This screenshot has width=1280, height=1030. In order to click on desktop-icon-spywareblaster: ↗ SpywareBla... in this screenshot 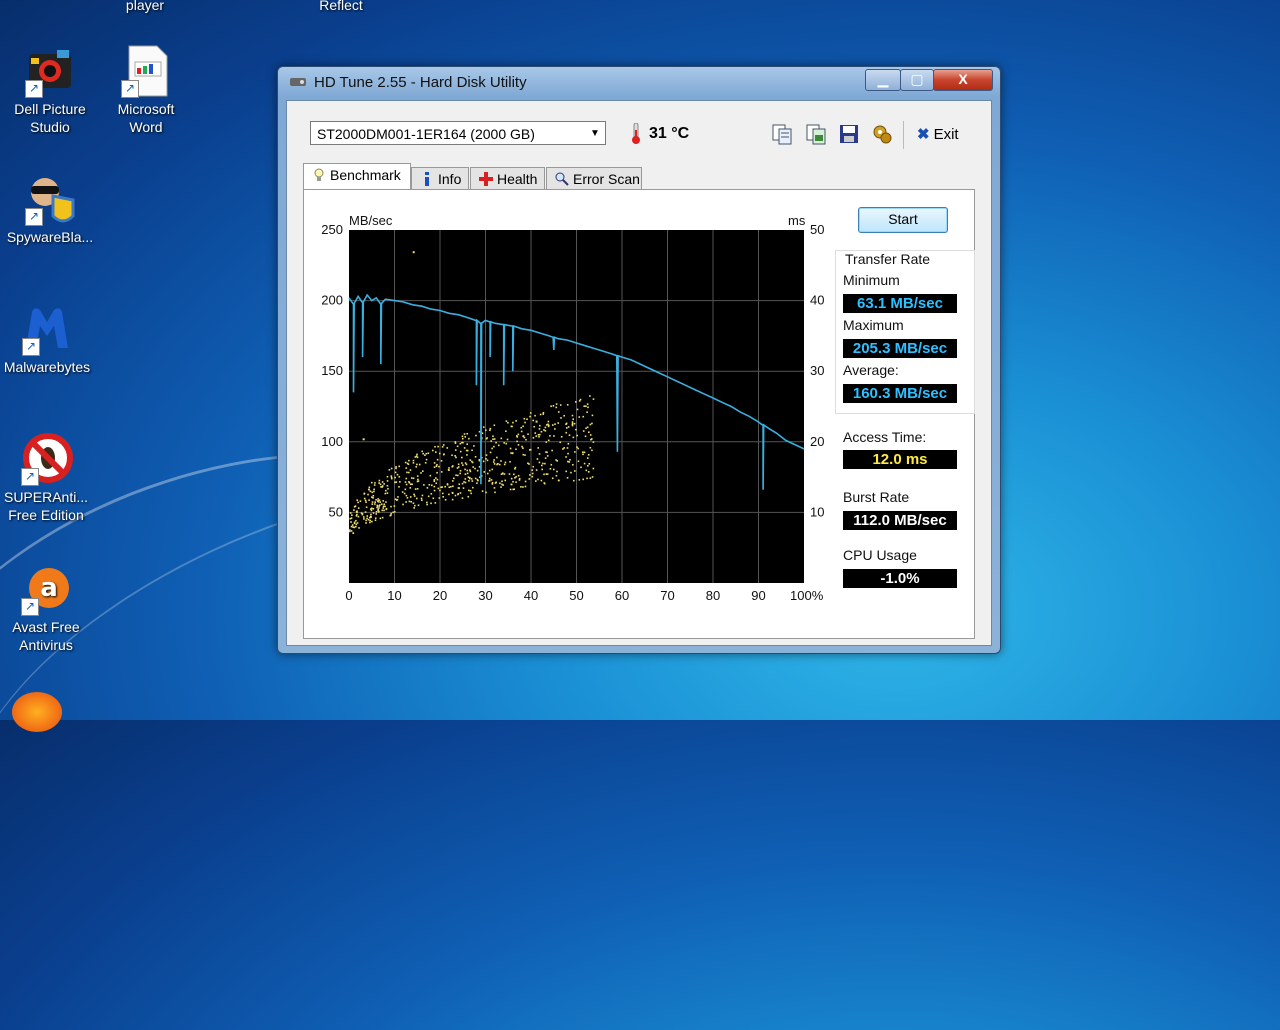, I will do `click(50, 209)`.